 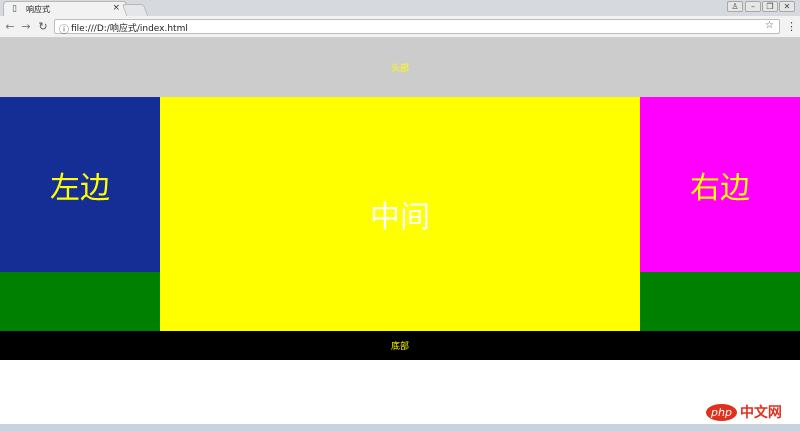 I want to click on page-footer: 底部, so click(x=400, y=345).